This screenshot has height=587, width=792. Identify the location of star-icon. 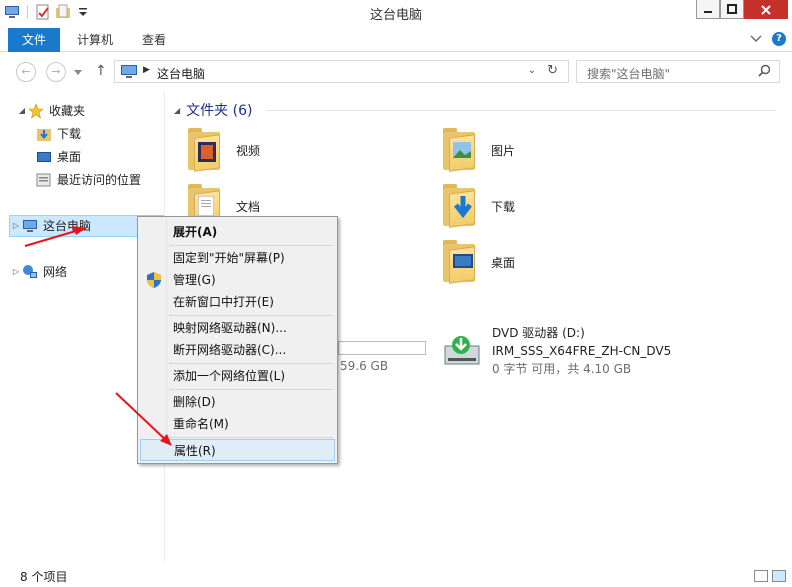
(36, 111).